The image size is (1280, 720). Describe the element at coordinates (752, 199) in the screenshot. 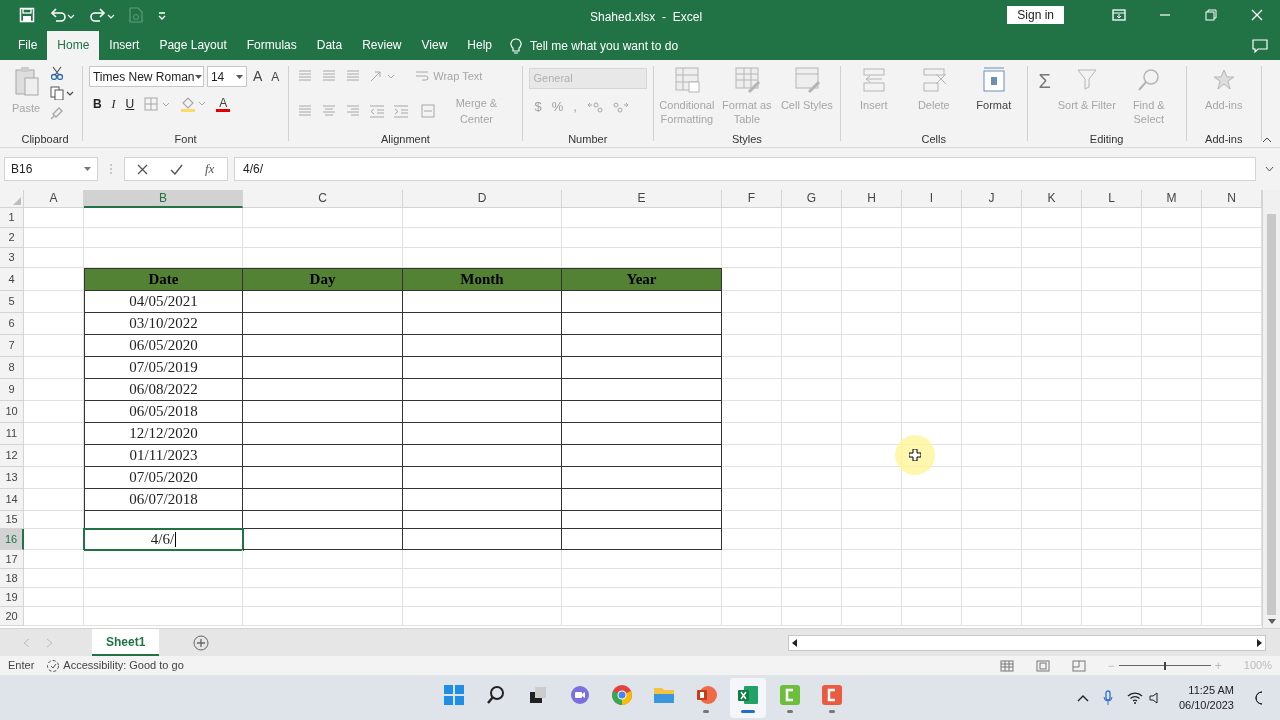

I see `column-header: F` at that location.